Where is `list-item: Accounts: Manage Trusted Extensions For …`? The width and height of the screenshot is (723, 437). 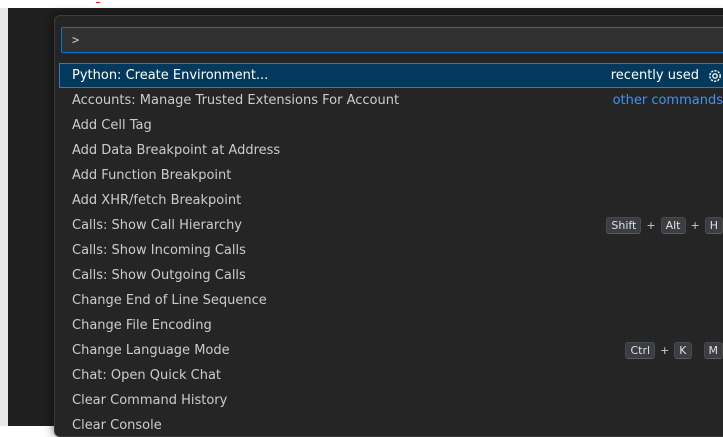 list-item: Accounts: Manage Trusted Extensions For … is located at coordinates (391, 100).